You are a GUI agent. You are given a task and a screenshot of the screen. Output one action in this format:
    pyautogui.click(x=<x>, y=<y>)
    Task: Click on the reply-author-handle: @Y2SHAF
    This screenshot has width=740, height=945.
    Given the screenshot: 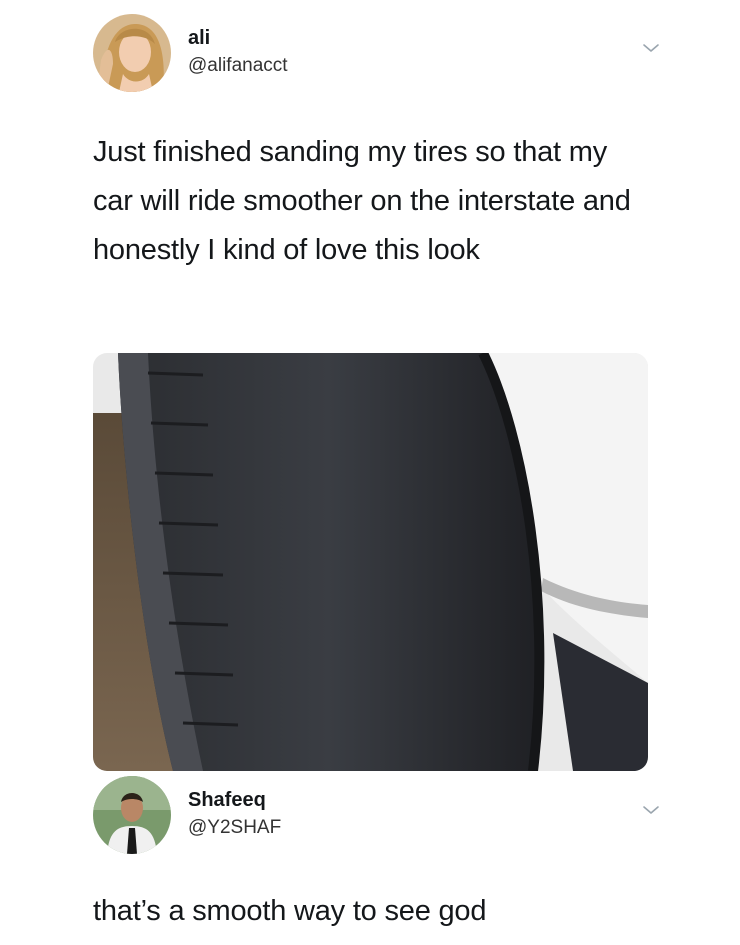 What is the action you would take?
    pyautogui.click(x=234, y=828)
    